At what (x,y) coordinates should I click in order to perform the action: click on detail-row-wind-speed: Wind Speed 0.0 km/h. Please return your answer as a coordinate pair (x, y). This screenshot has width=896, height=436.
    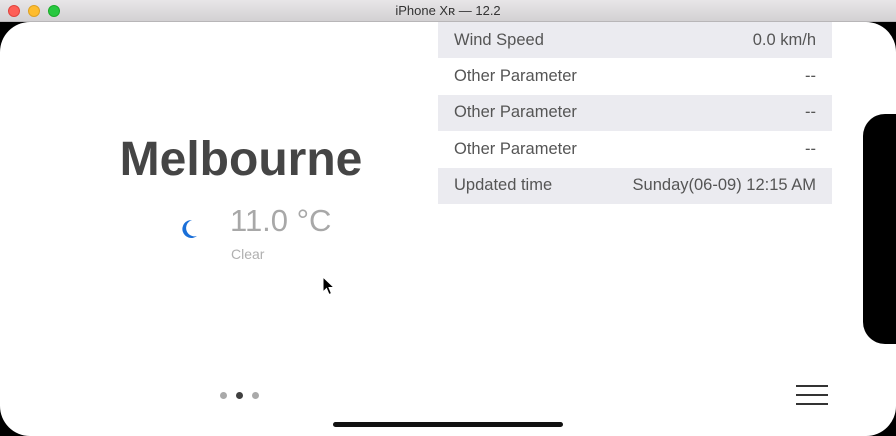
    Looking at the image, I should click on (635, 40).